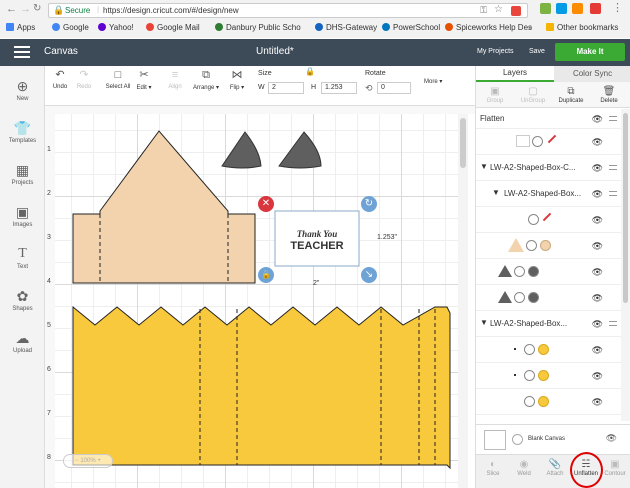 The height and width of the screenshot is (488, 630). What do you see at coordinates (206, 79) in the screenshot?
I see `arrange-button: ⧉ Arrange ▾` at bounding box center [206, 79].